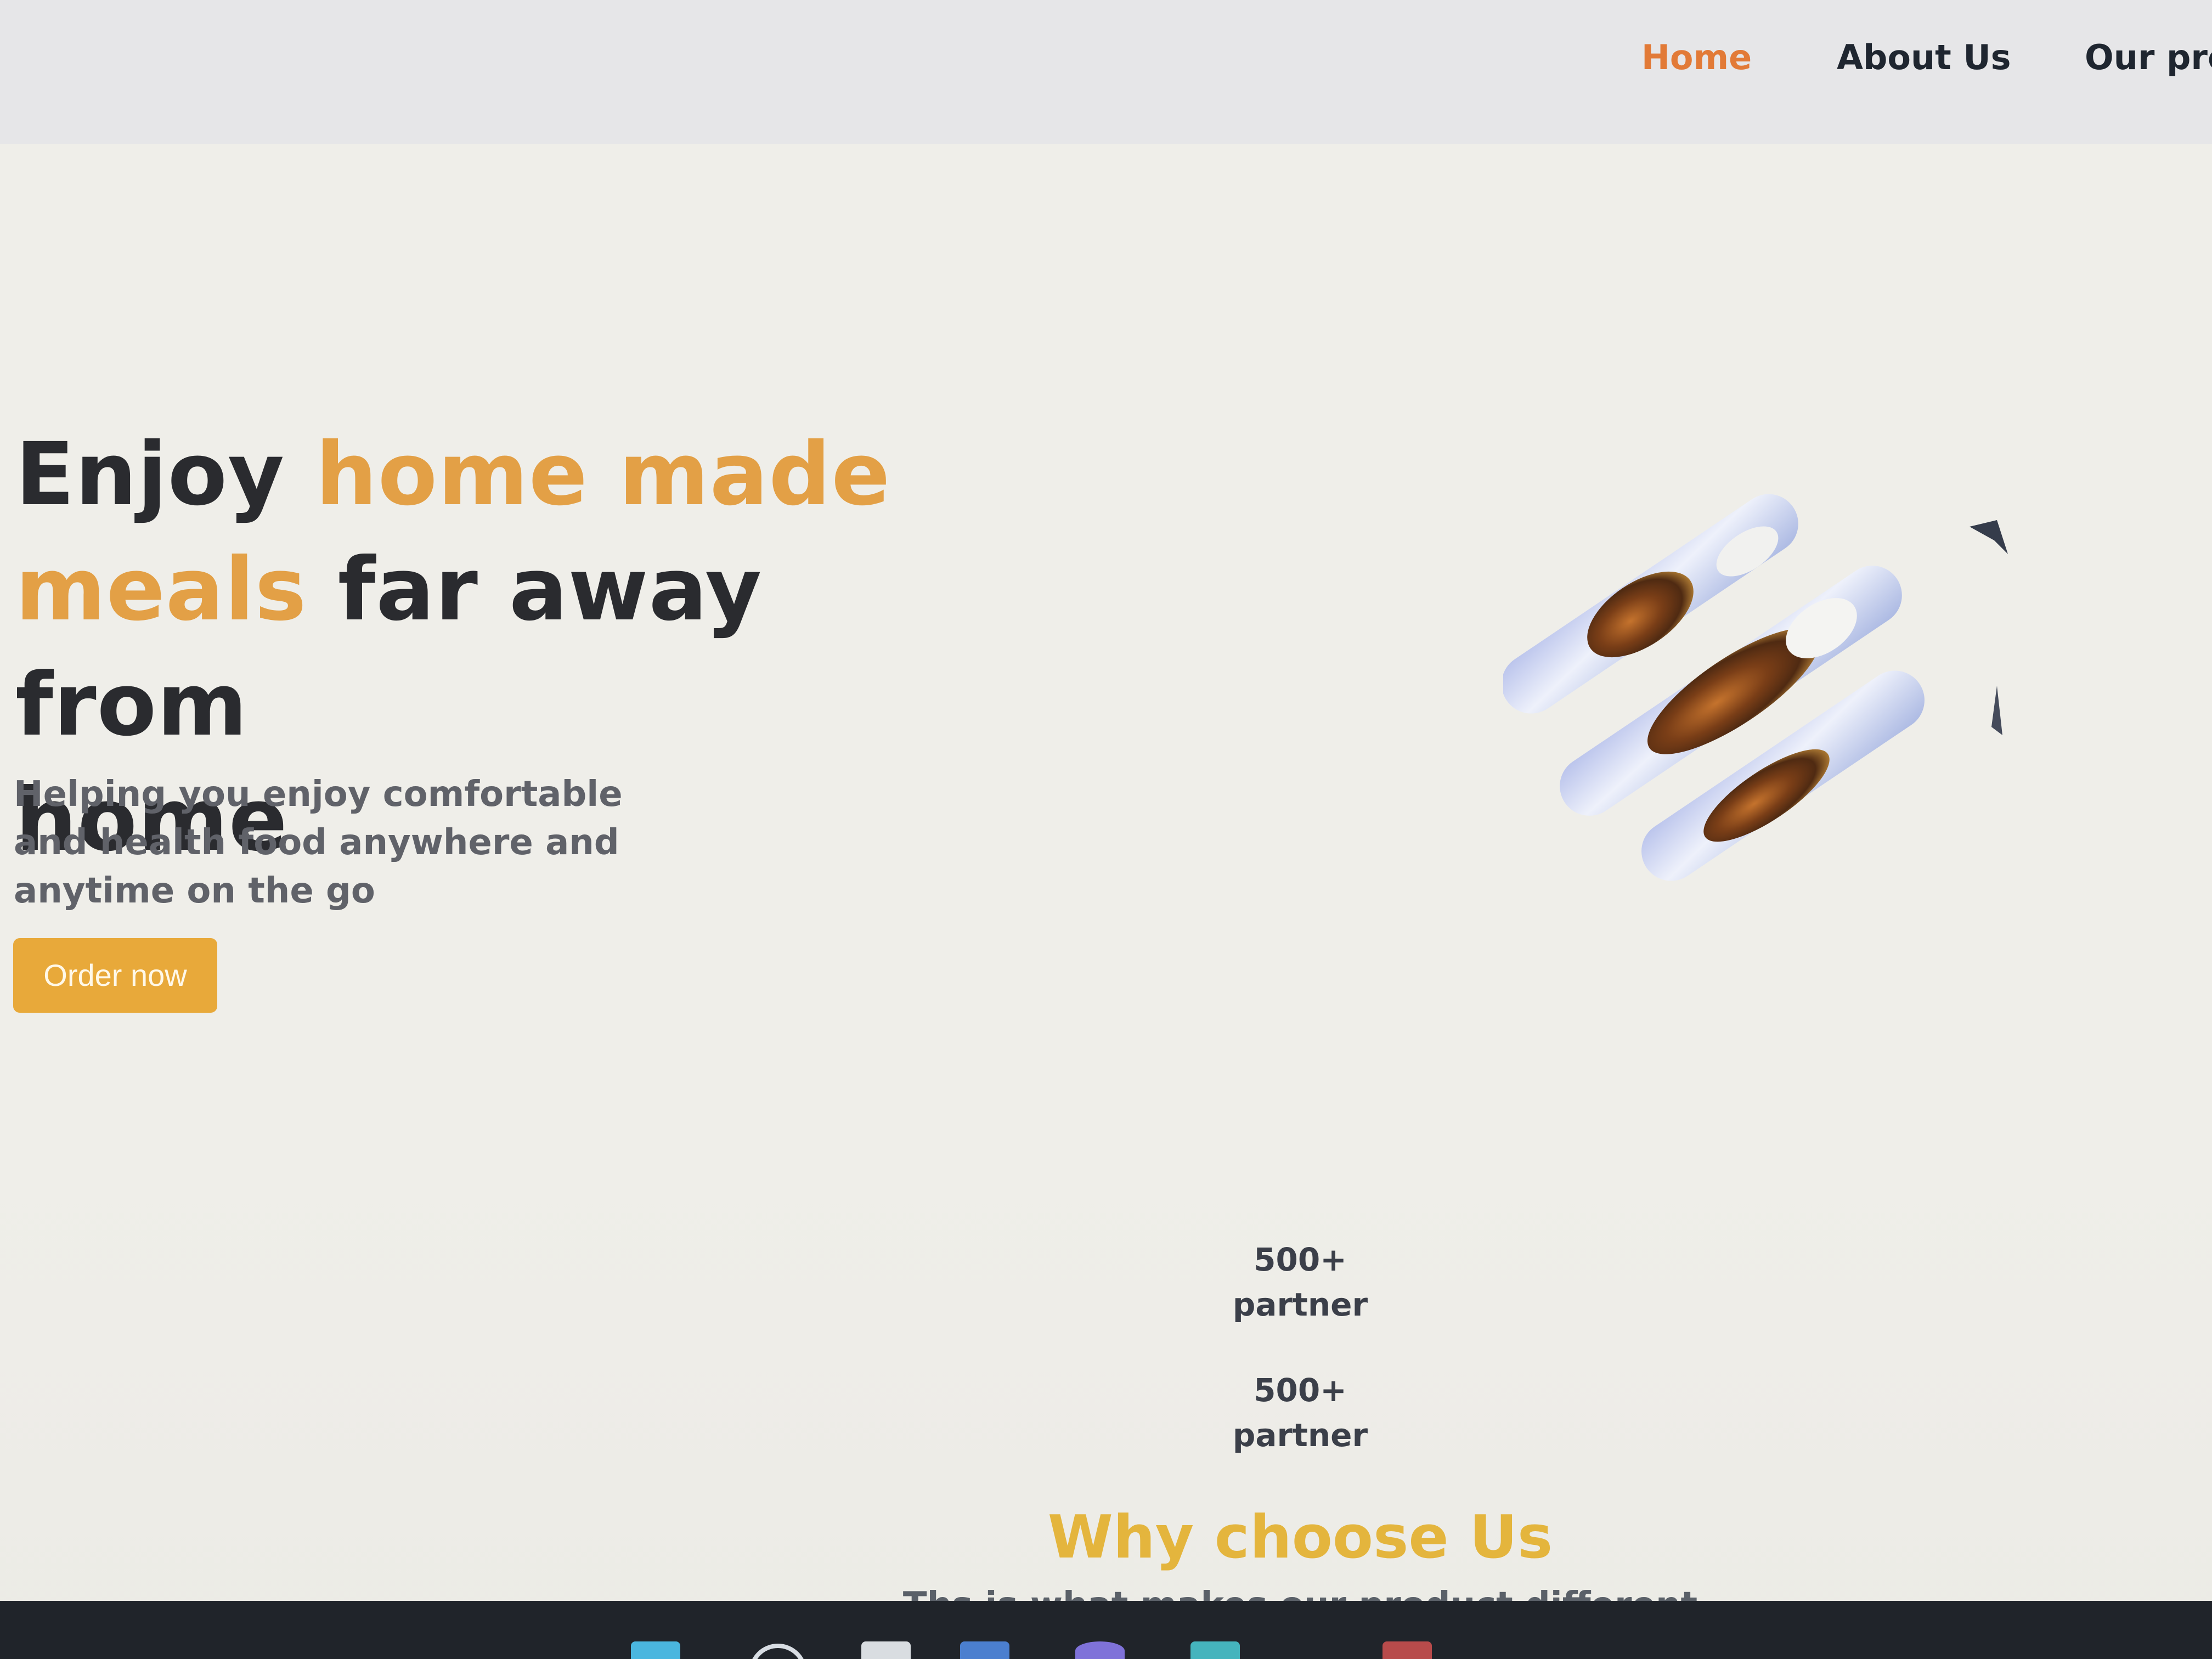  Describe the element at coordinates (1696, 57) in the screenshot. I see `nav-home-link: Home` at that location.